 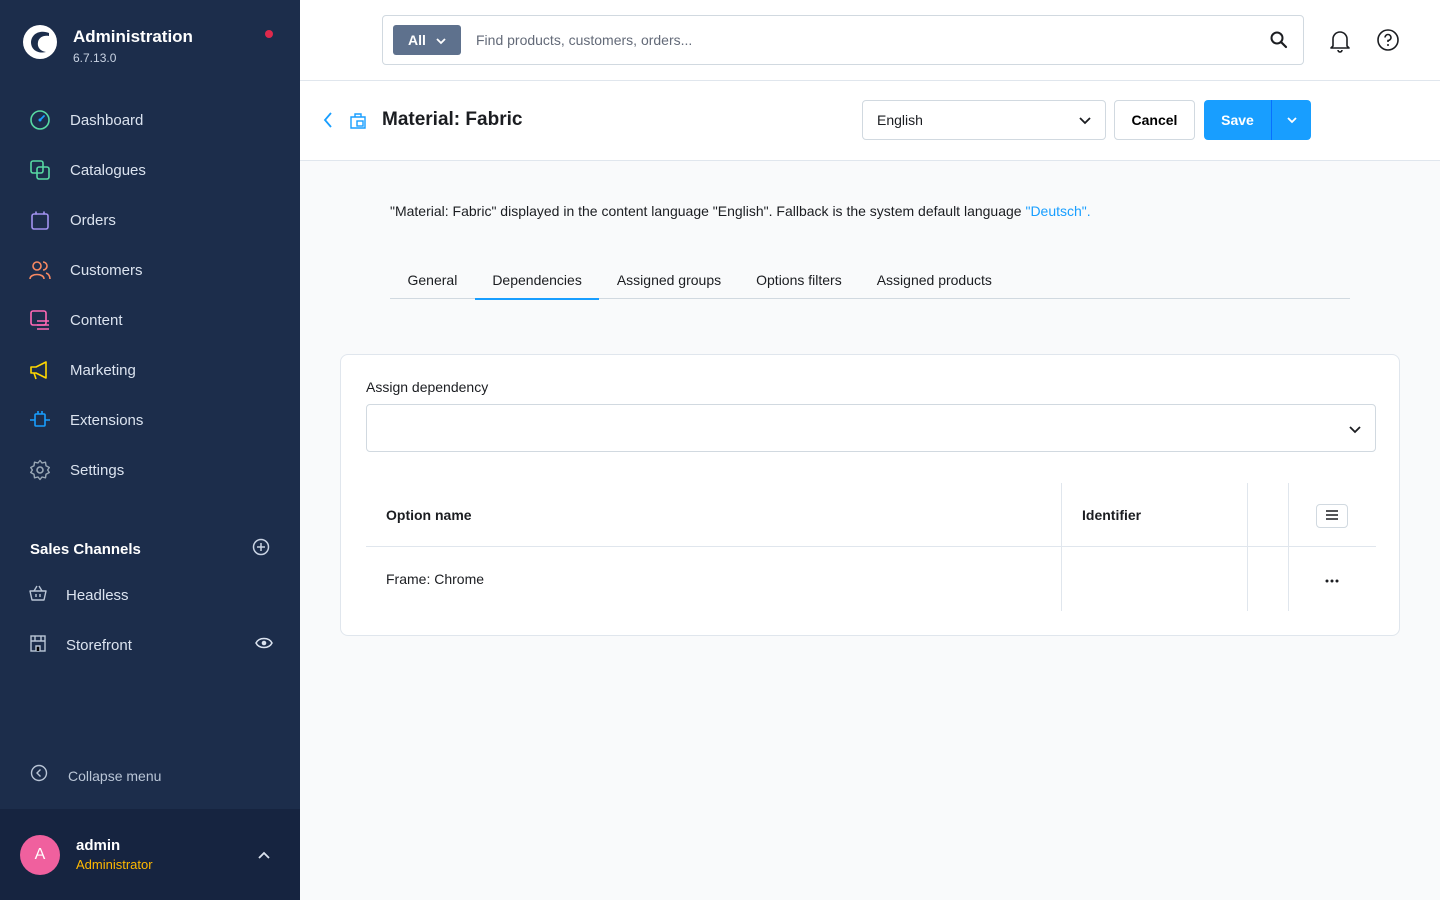 I want to click on nav-item-label: Orders, so click(x=93, y=220).